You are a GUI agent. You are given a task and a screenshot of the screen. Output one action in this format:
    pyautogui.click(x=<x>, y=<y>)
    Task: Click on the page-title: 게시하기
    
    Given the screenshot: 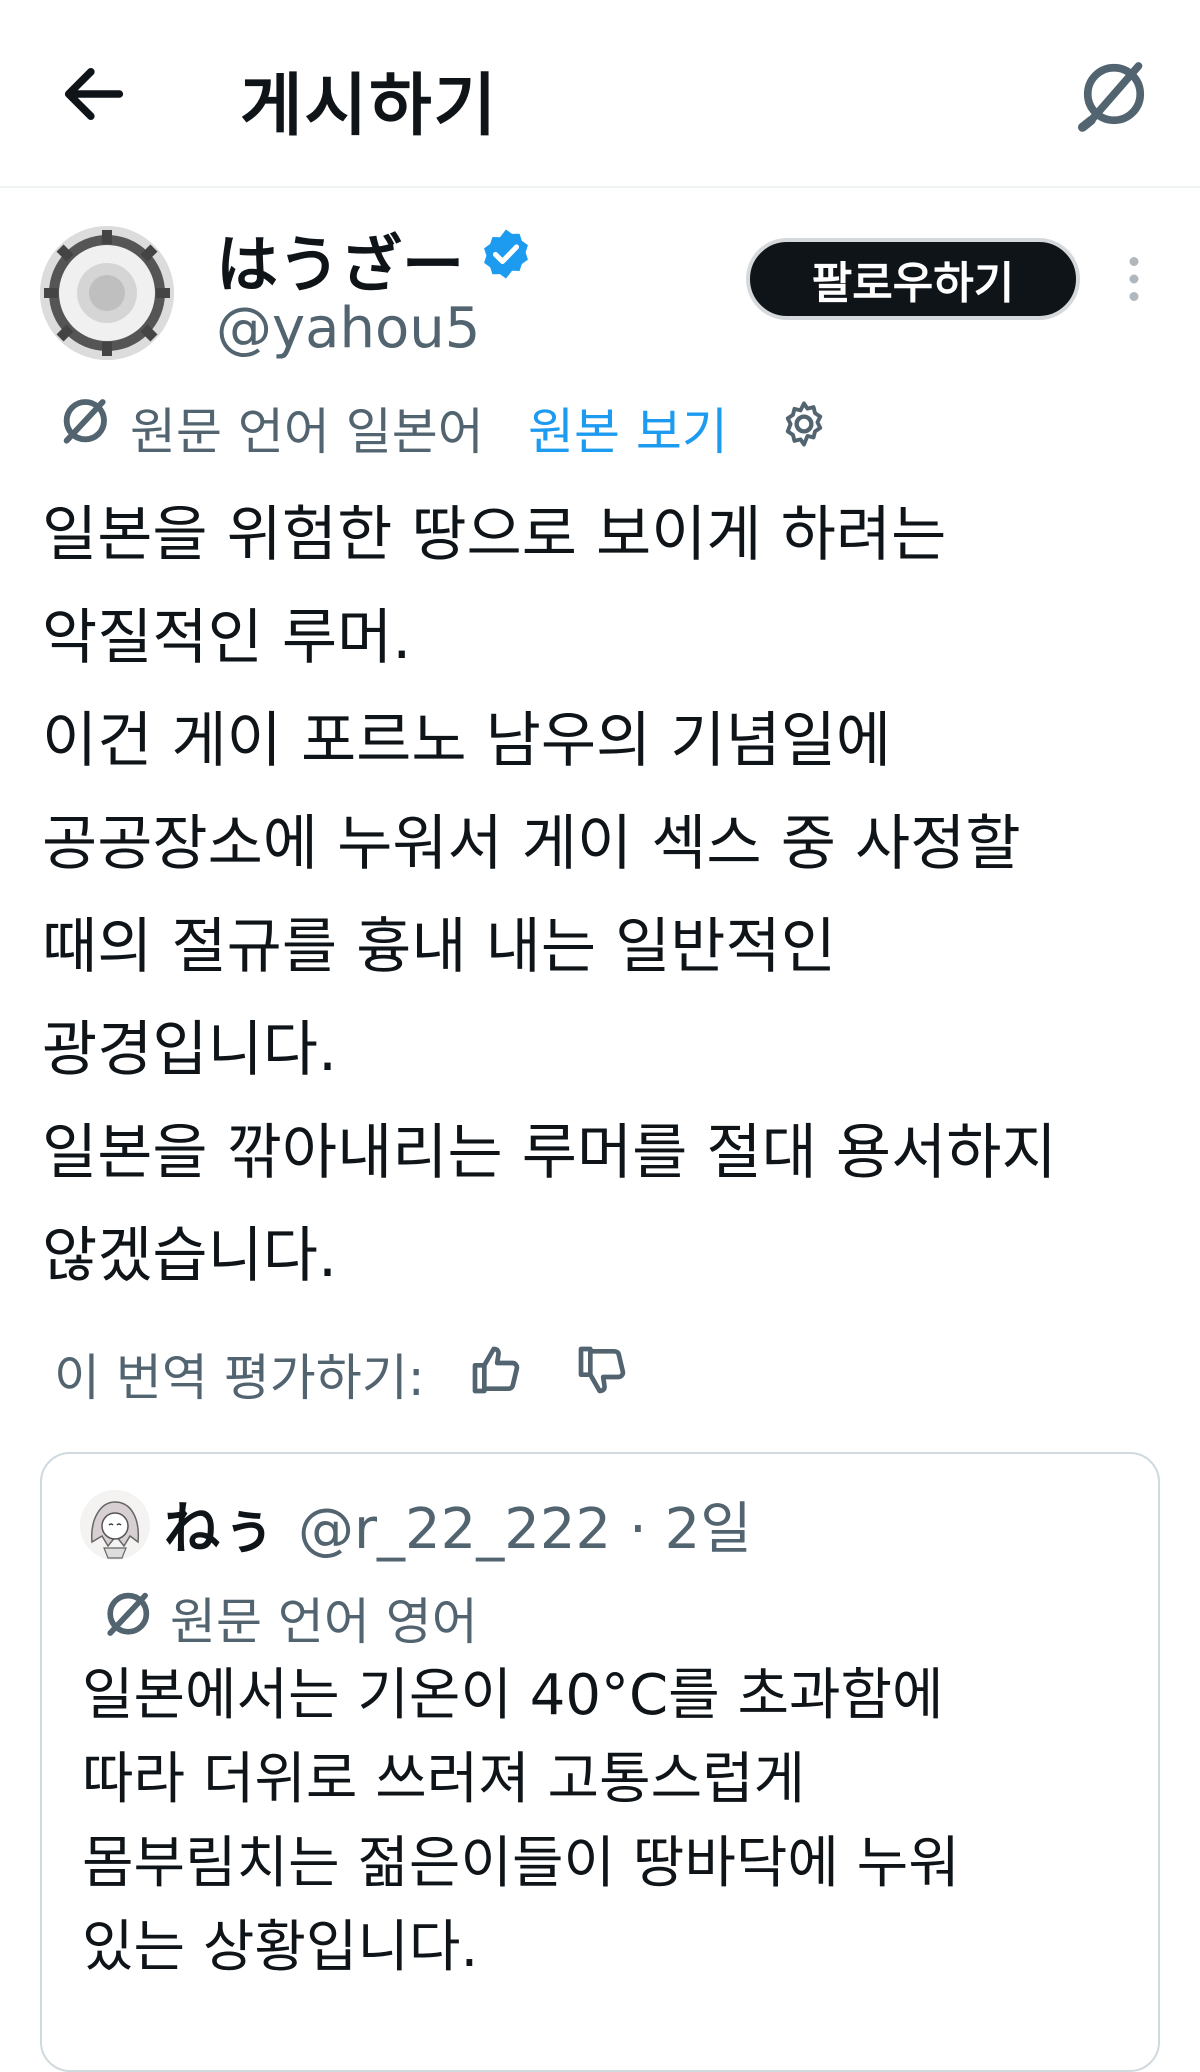 What is the action you would take?
    pyautogui.click(x=369, y=106)
    